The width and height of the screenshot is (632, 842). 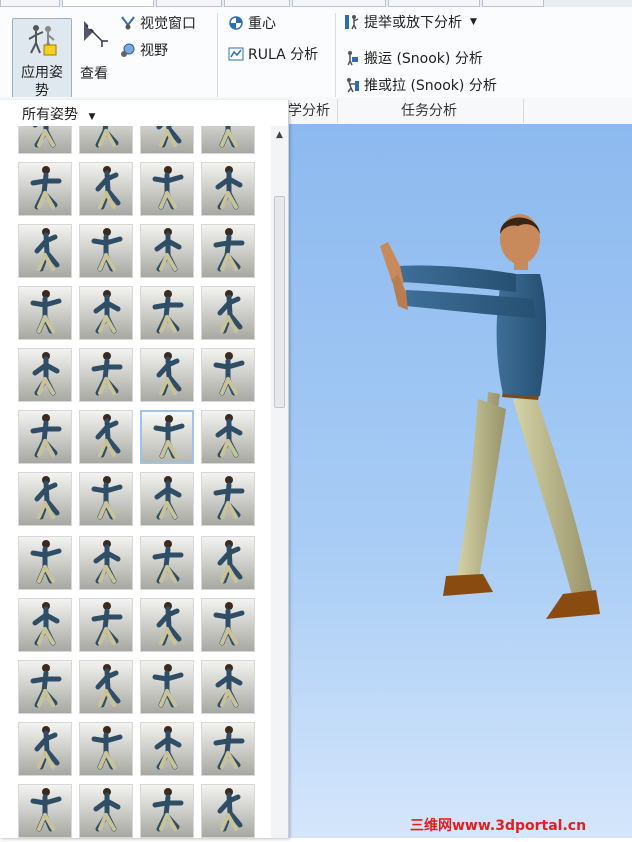 What do you see at coordinates (128, 50) in the screenshot?
I see `field-of-view-icon` at bounding box center [128, 50].